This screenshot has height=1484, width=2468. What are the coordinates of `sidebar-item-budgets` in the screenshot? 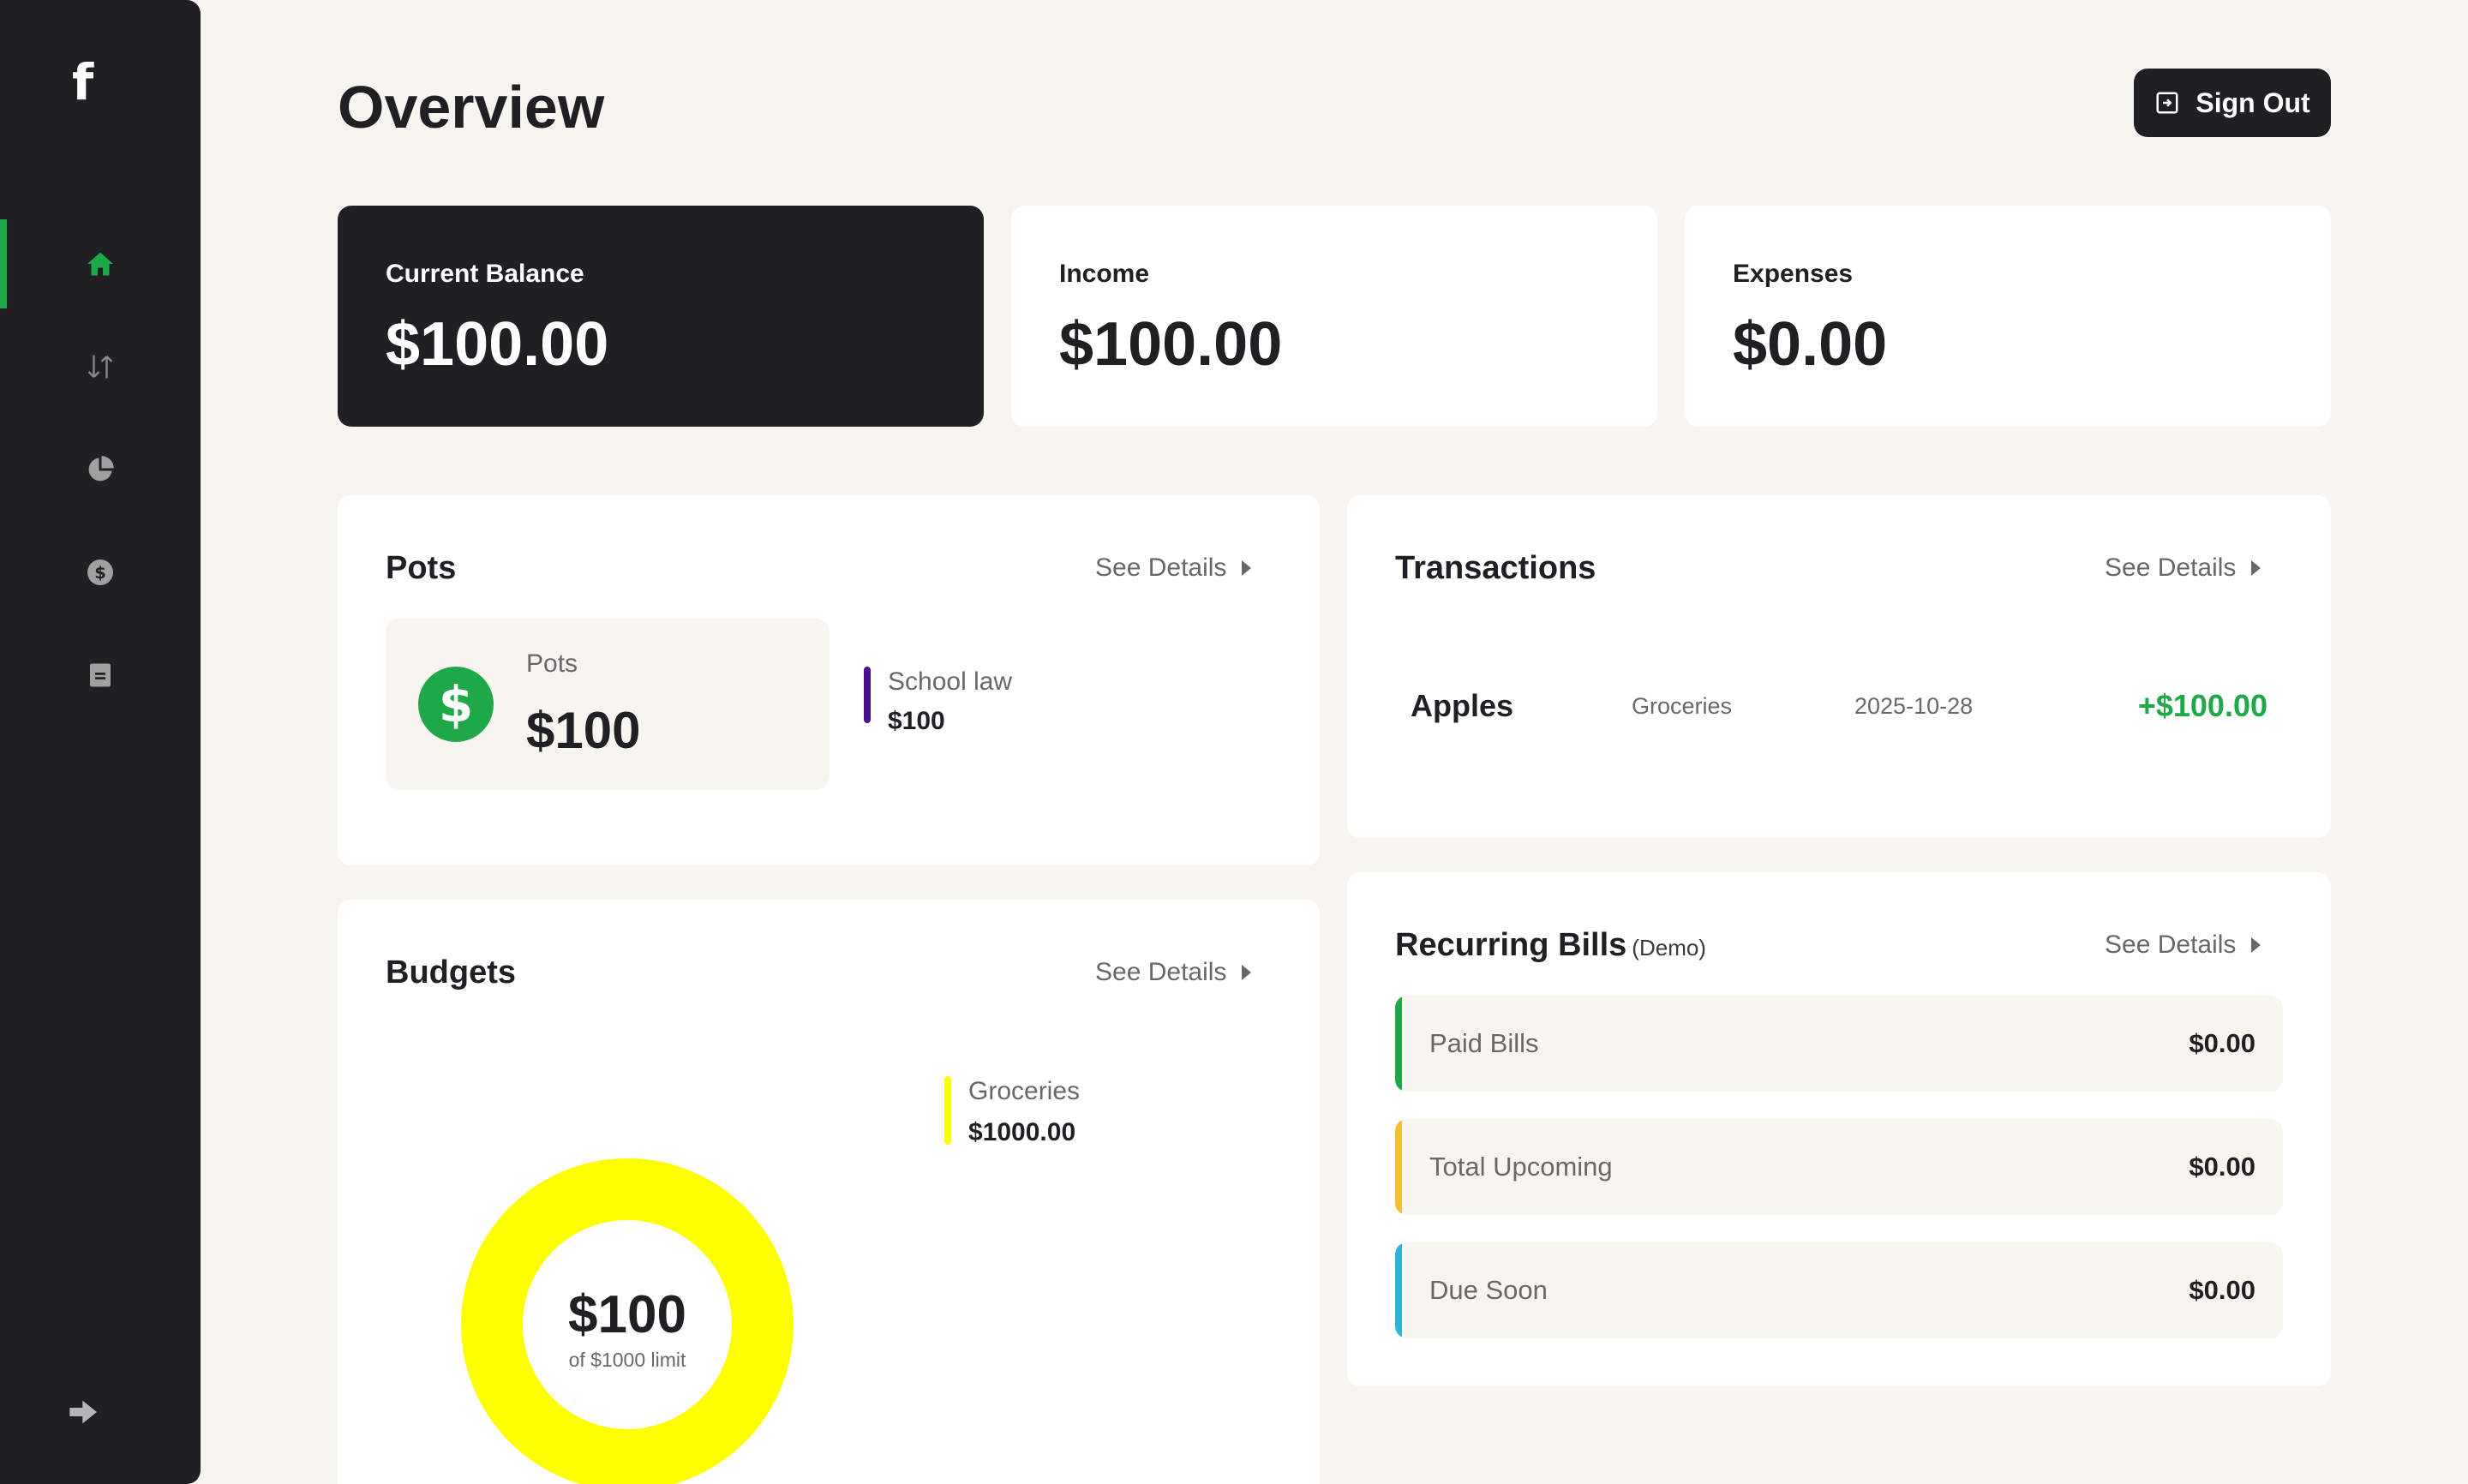 It's located at (100, 469).